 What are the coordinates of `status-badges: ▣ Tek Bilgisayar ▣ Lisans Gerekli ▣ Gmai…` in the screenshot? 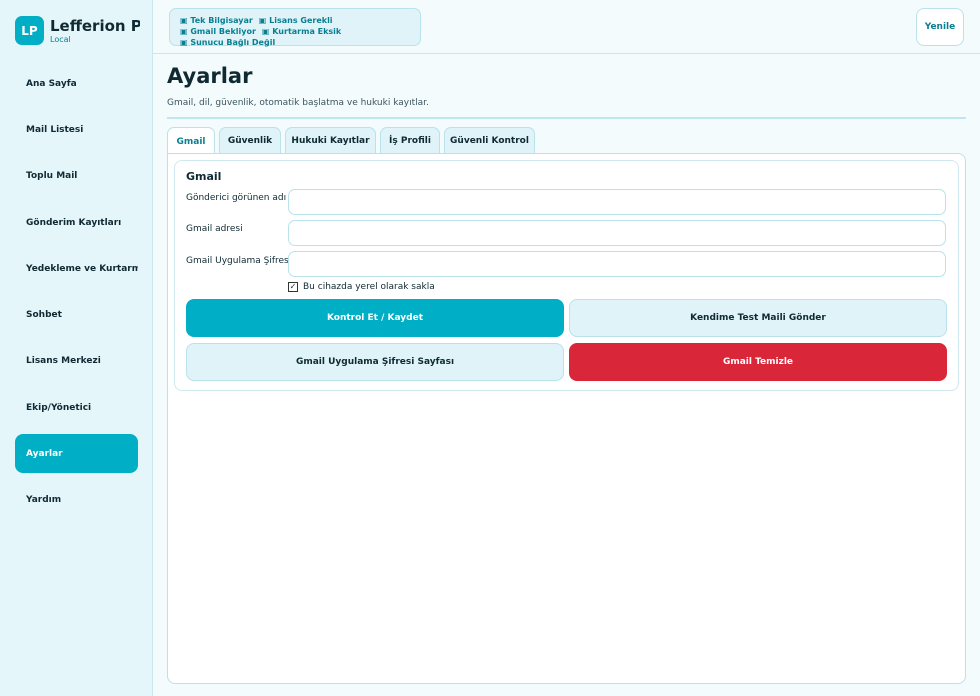 It's located at (295, 27).